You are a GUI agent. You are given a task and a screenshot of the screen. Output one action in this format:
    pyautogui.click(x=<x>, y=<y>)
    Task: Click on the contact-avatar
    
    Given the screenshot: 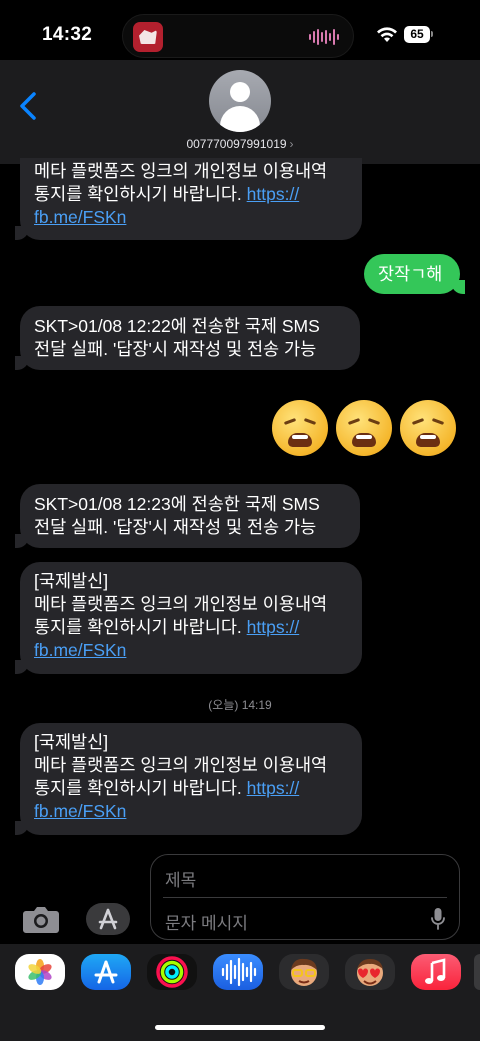 What is the action you would take?
    pyautogui.click(x=240, y=101)
    